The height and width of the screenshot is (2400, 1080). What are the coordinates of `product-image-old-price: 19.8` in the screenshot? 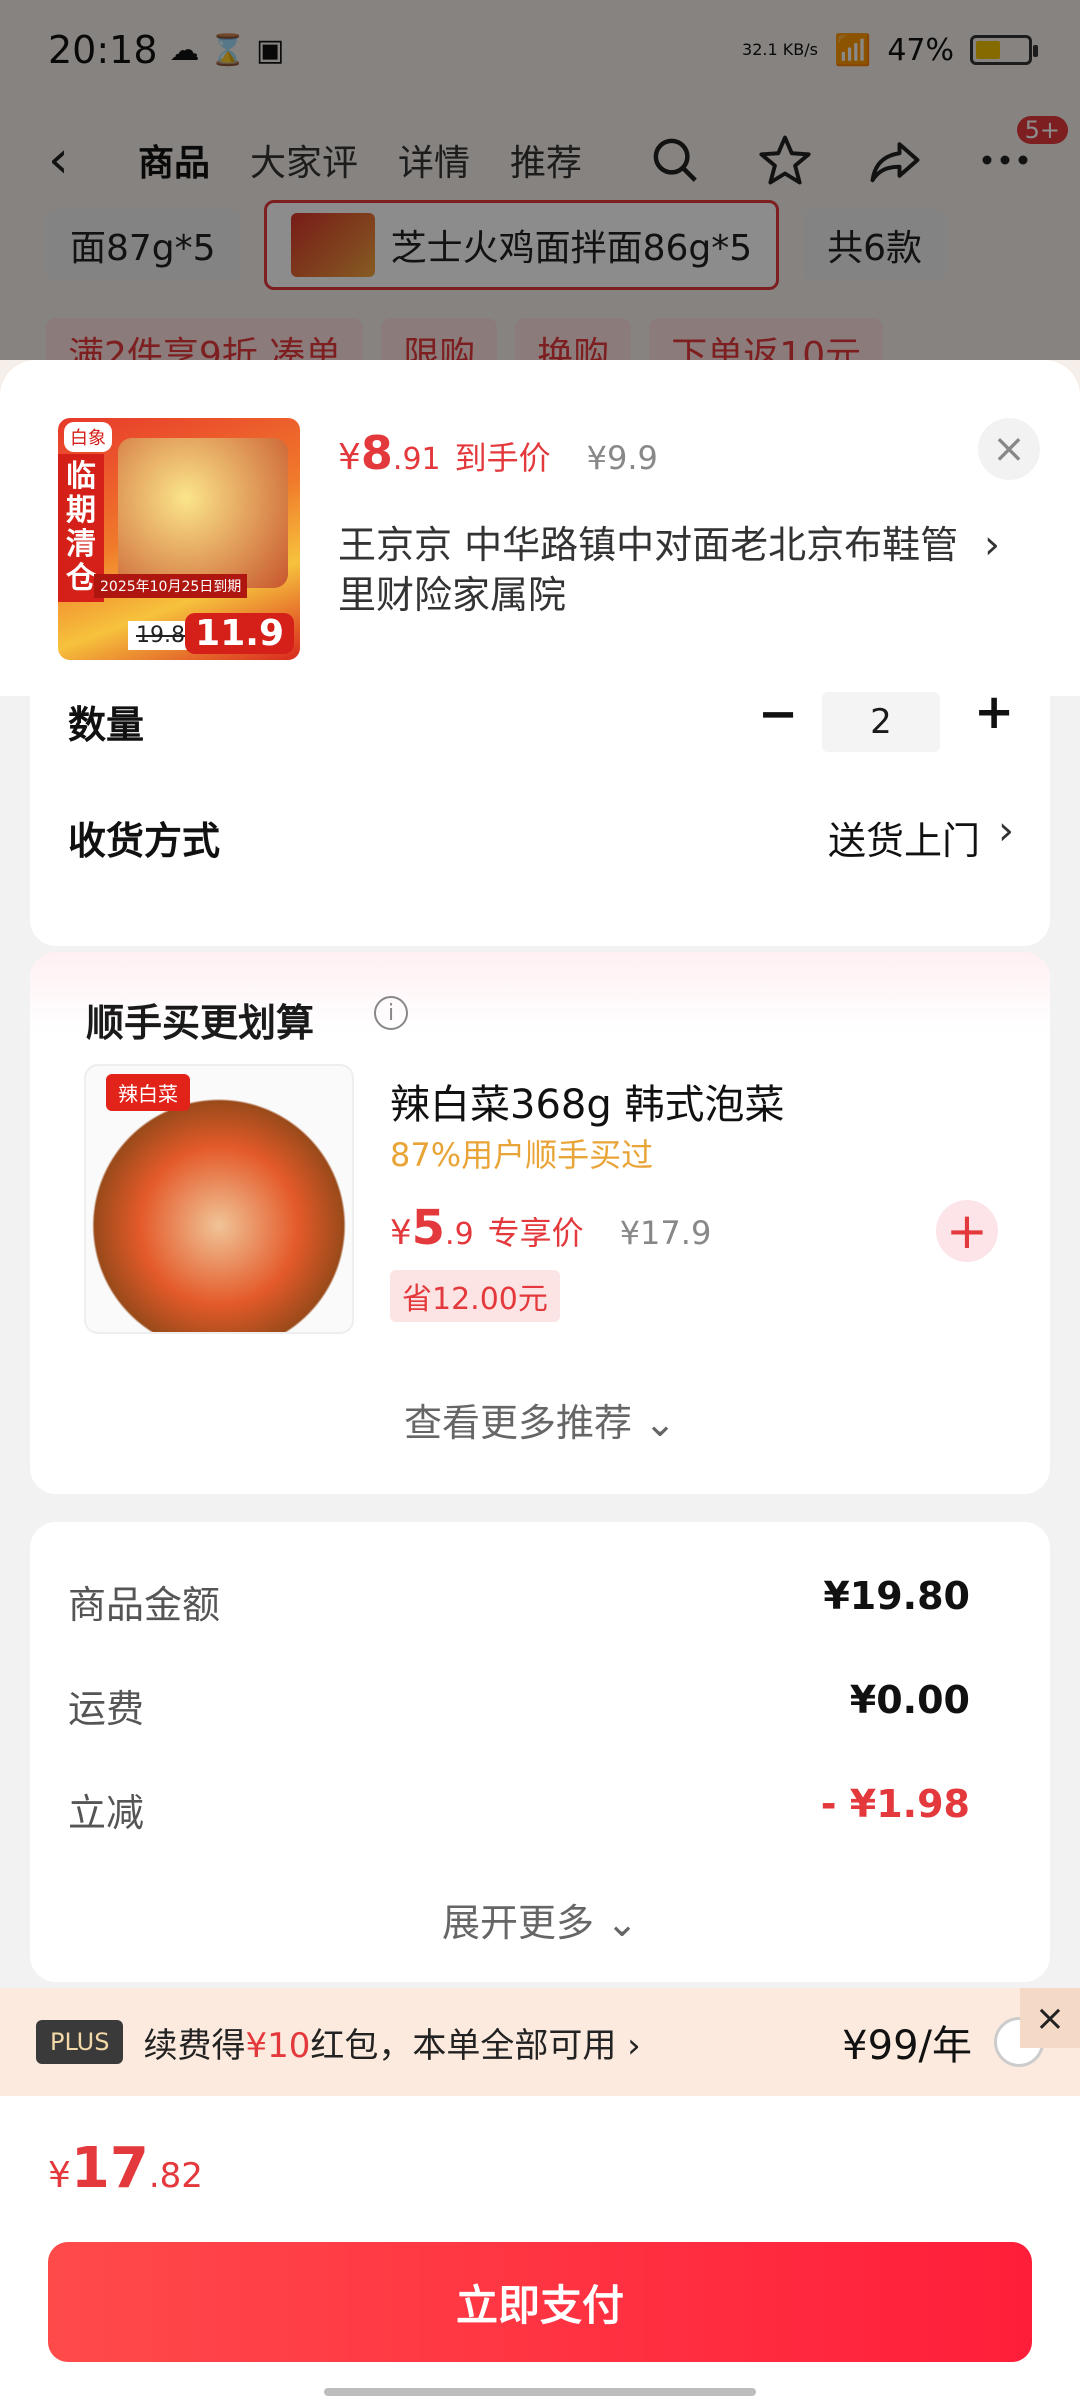 It's located at (160, 635).